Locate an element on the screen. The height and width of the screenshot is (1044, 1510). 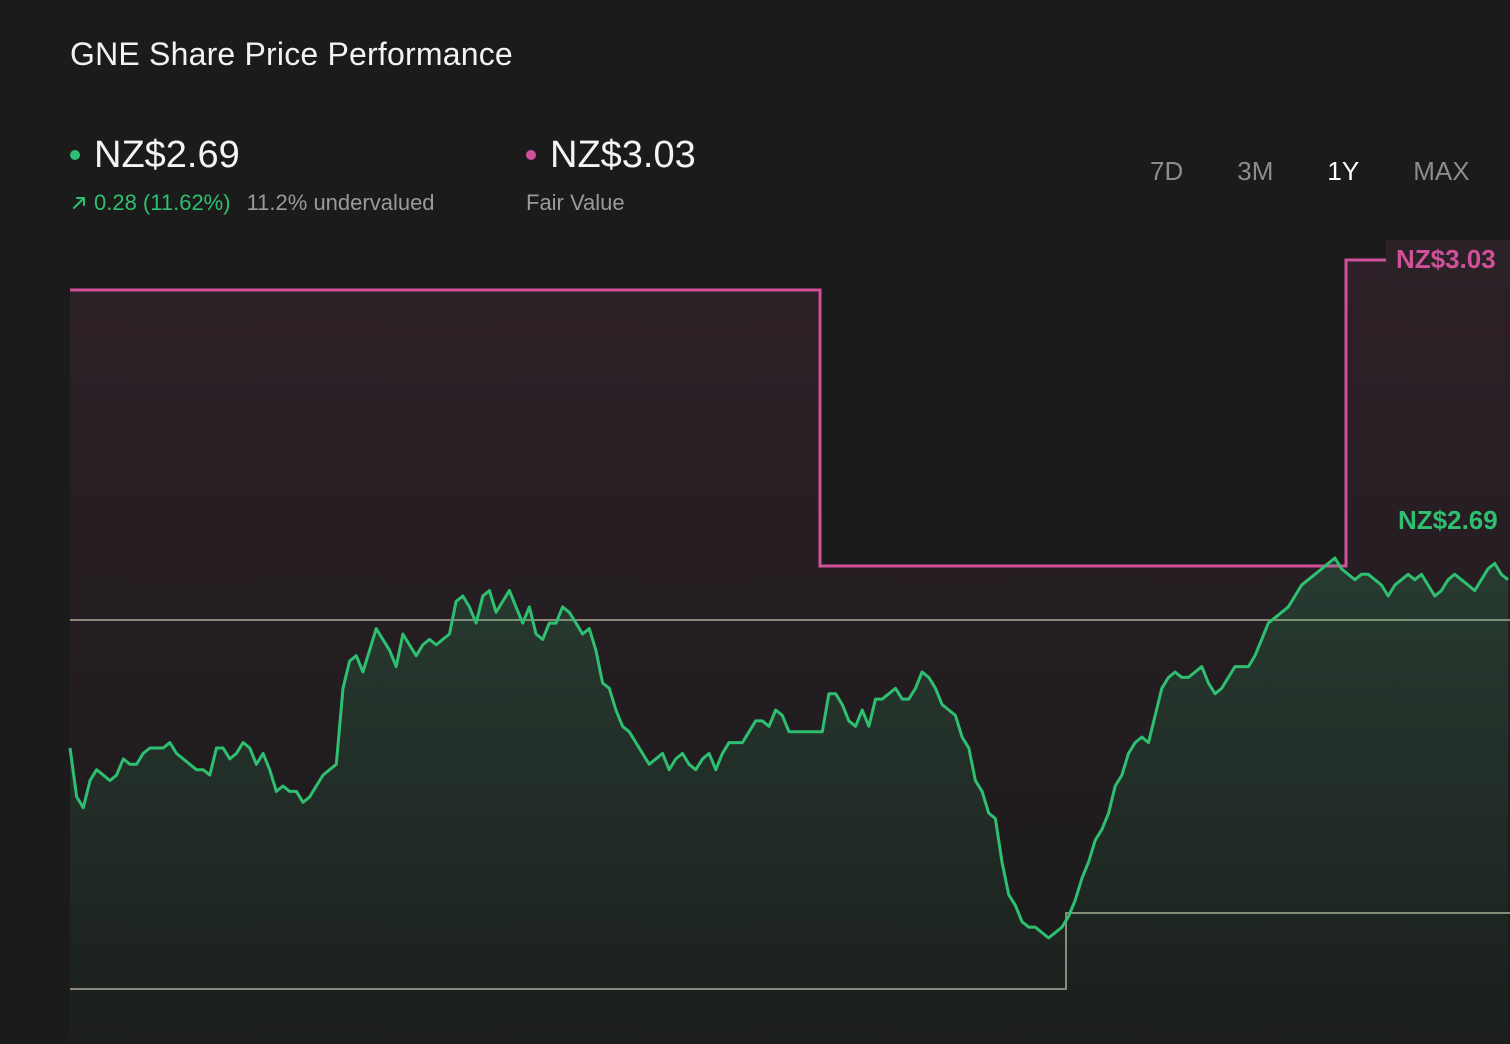
fair-value-chart-label: NZ$3.03 is located at coordinates (1446, 259).